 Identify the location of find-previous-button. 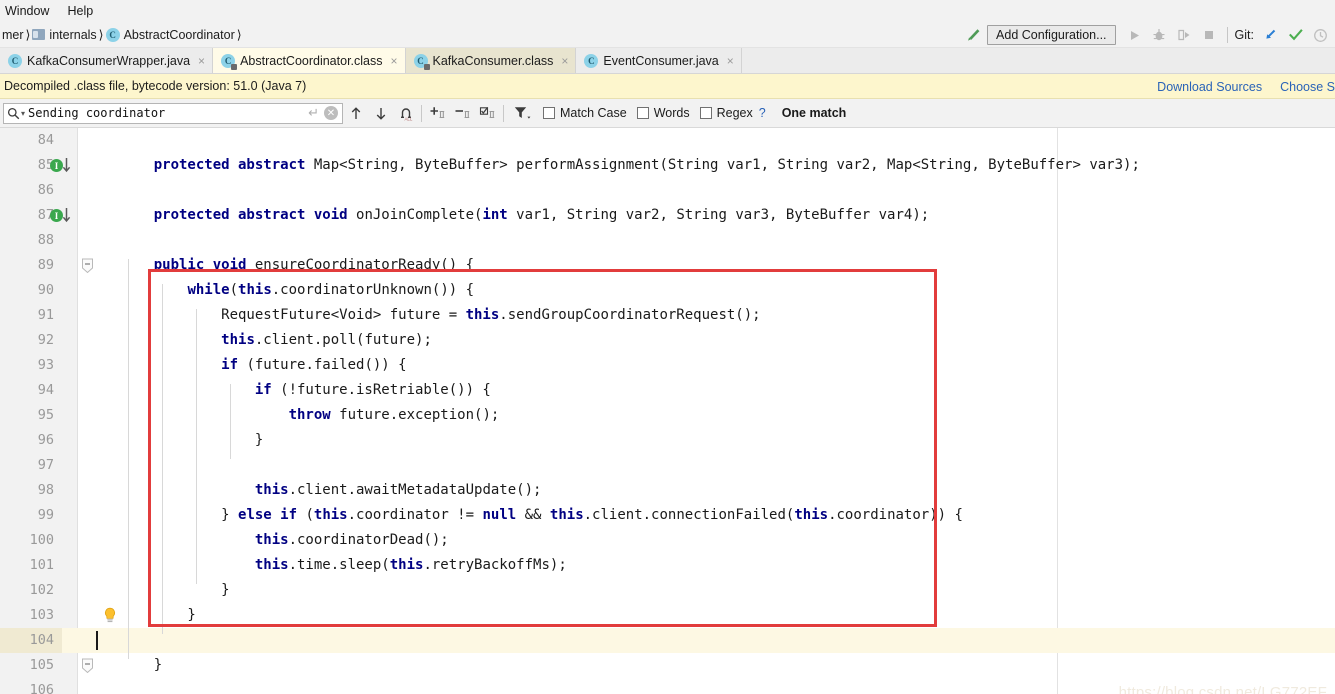
(355, 113).